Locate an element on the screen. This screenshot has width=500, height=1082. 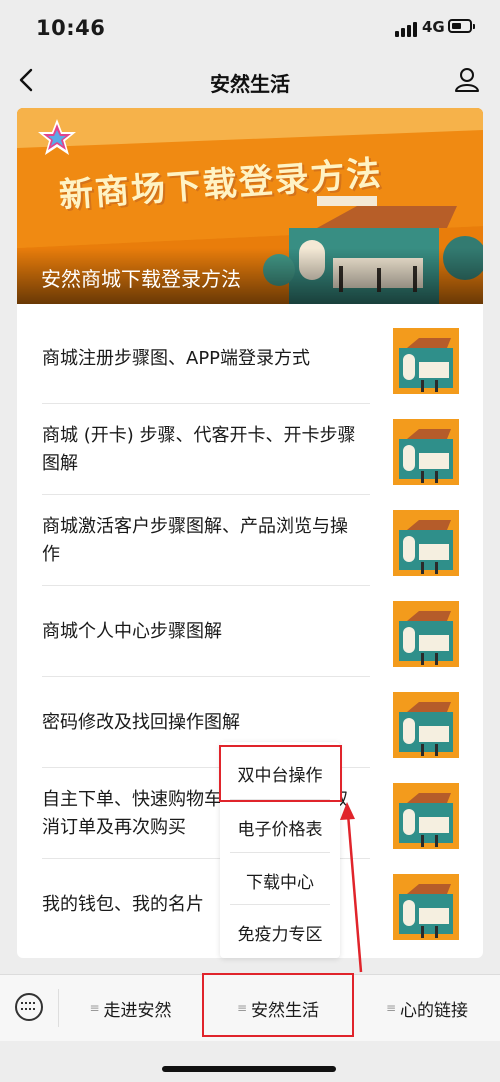
article-title: 商城个人中心步骤图解 is located at coordinates (132, 631).